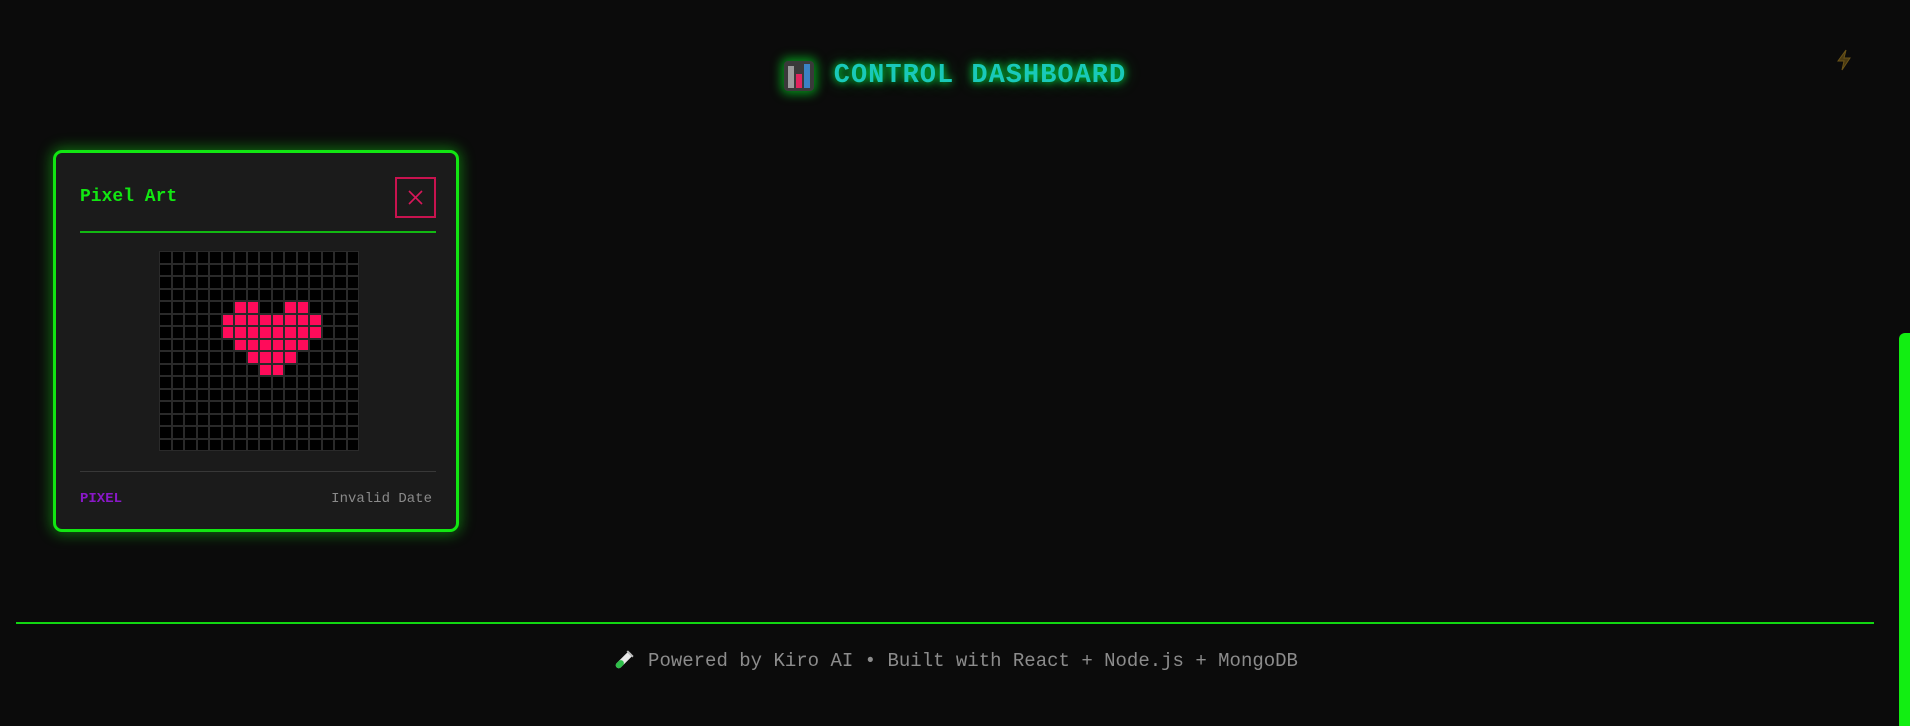 This screenshot has width=1910, height=726. Describe the element at coordinates (1844, 60) in the screenshot. I see `lightning-bolt-icon` at that location.